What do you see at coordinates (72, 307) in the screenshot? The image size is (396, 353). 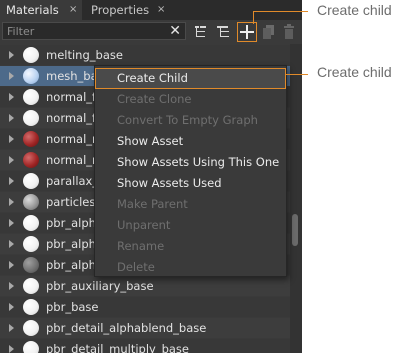 I see `material-name: pbr_base` at bounding box center [72, 307].